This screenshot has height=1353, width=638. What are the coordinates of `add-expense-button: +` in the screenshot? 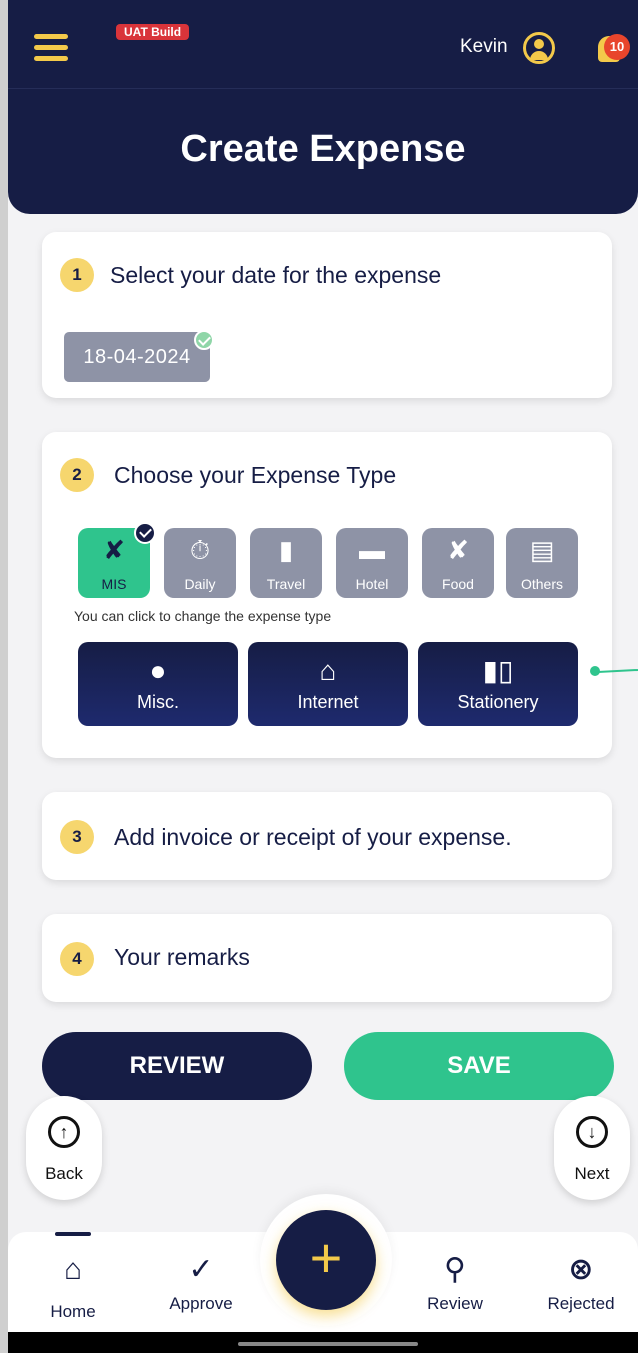 It's located at (326, 1260).